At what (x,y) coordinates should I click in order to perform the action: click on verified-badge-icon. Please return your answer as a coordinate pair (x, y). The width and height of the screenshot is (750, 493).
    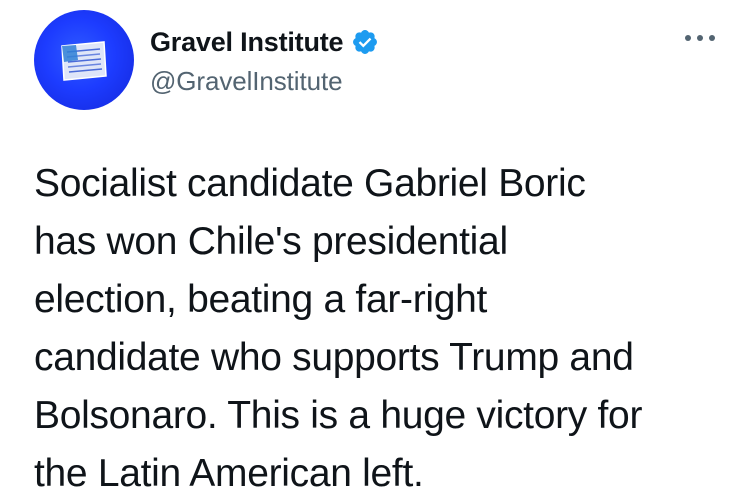
    Looking at the image, I should click on (365, 42).